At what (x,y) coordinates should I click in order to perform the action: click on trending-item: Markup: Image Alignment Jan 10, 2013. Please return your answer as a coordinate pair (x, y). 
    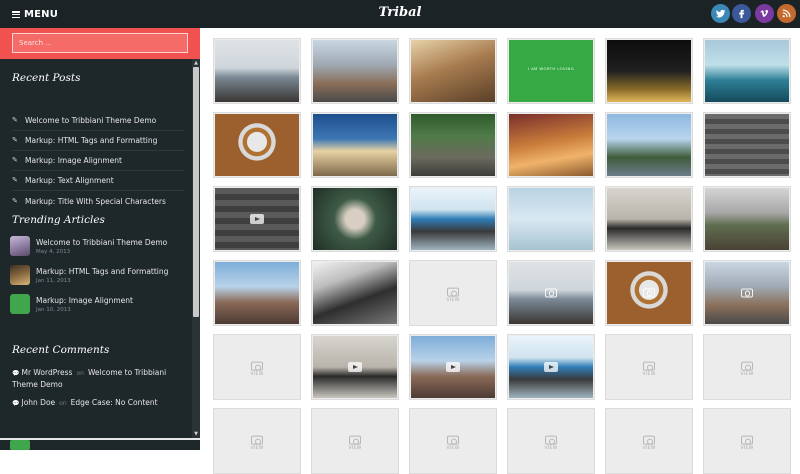
    Looking at the image, I should click on (97, 305).